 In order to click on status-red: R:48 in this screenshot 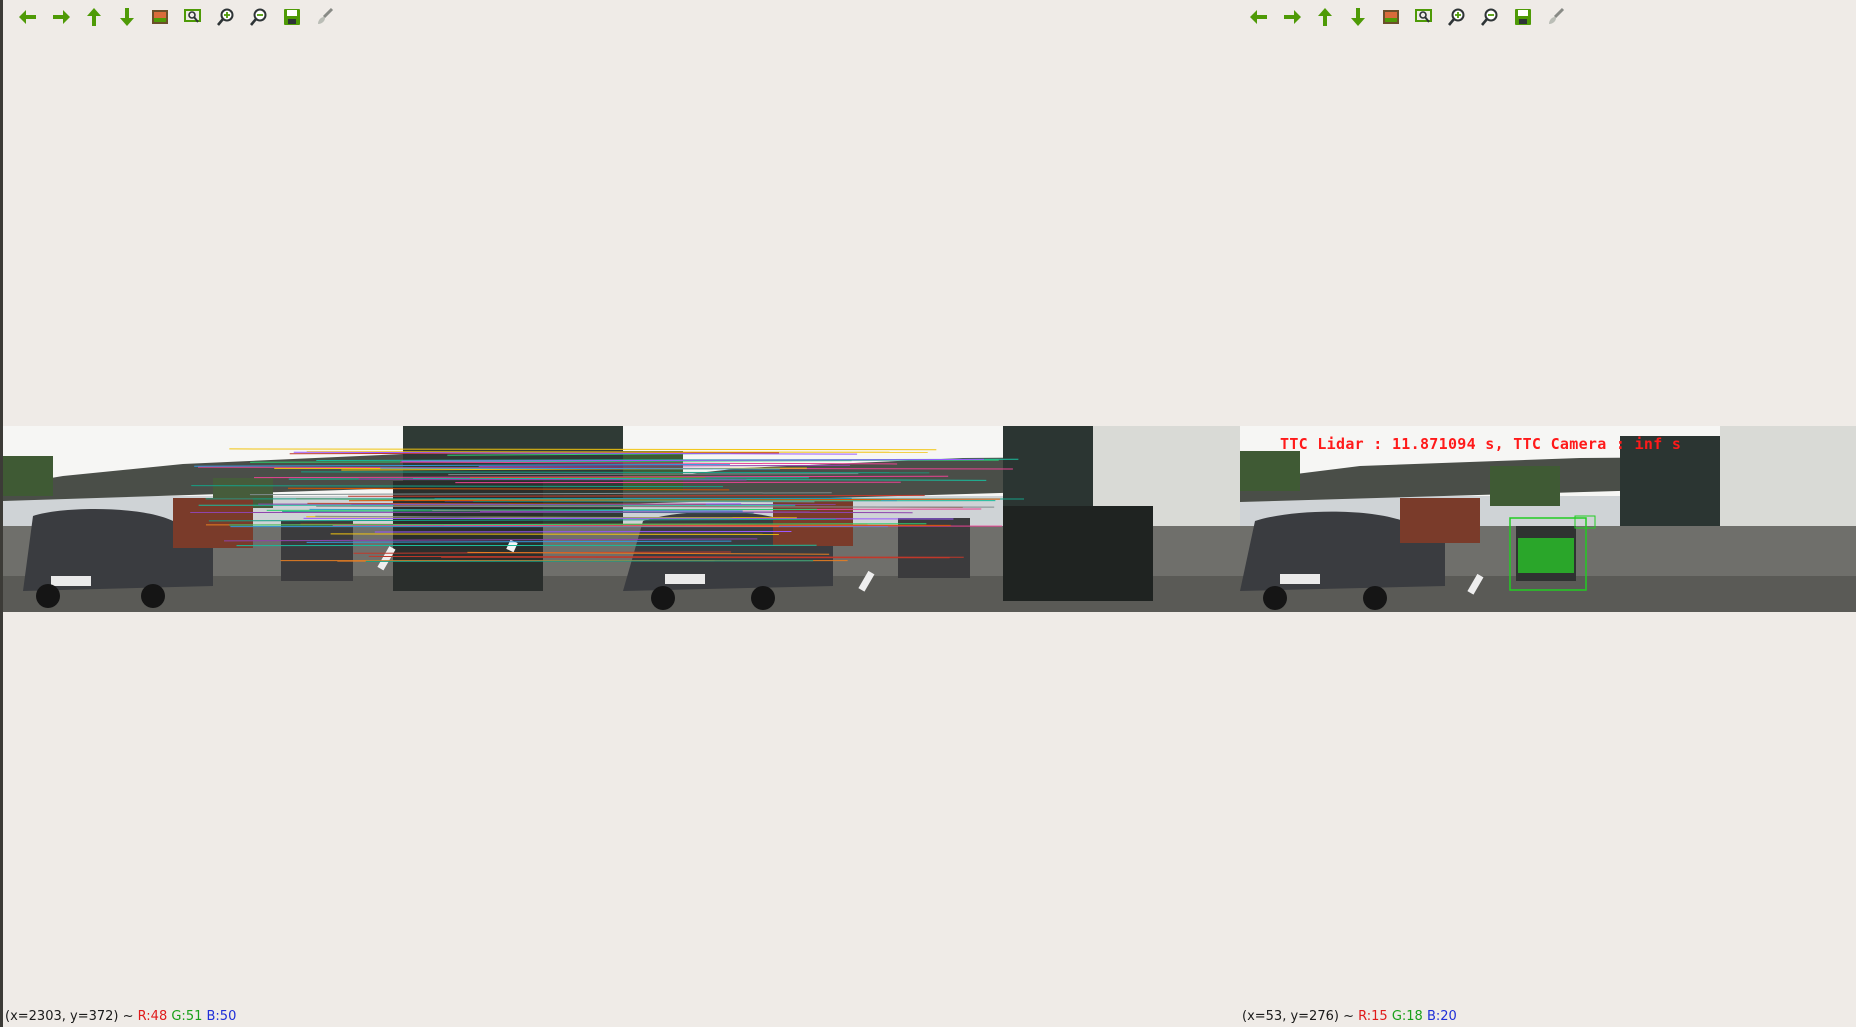, I will do `click(152, 1016)`.